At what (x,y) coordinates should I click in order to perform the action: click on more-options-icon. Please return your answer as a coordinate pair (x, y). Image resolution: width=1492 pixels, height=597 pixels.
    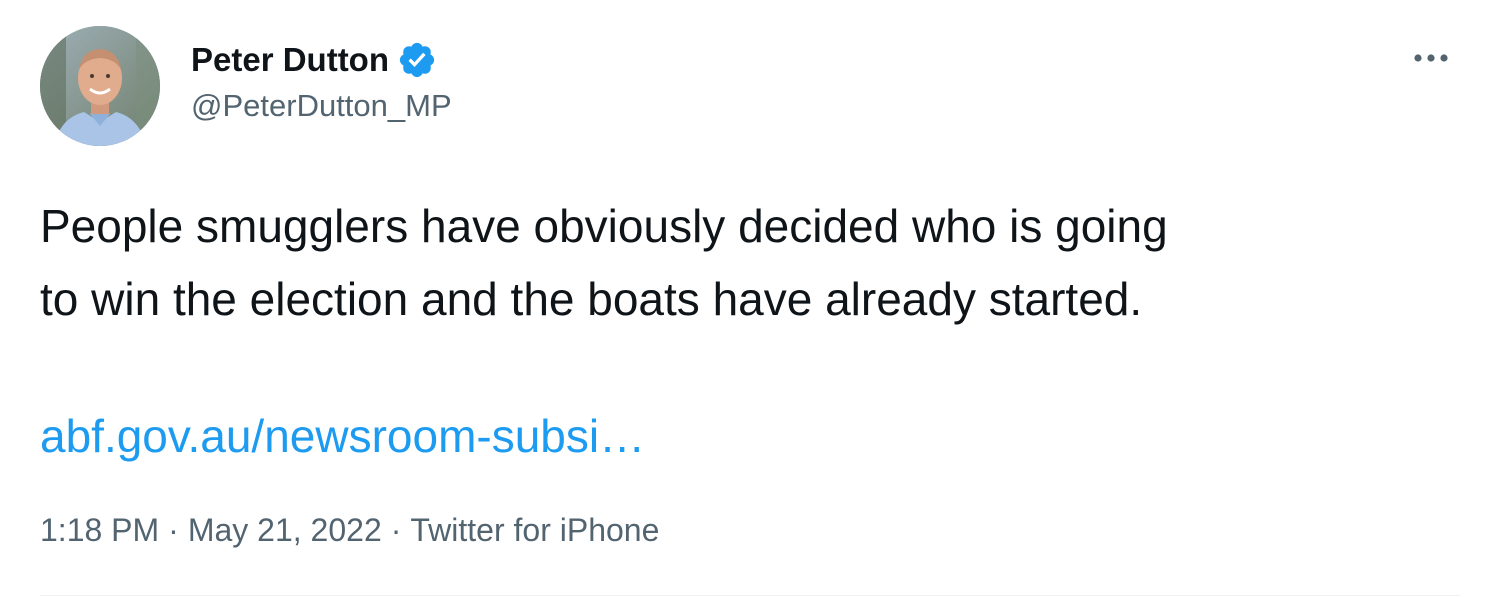
    Looking at the image, I should click on (1431, 58).